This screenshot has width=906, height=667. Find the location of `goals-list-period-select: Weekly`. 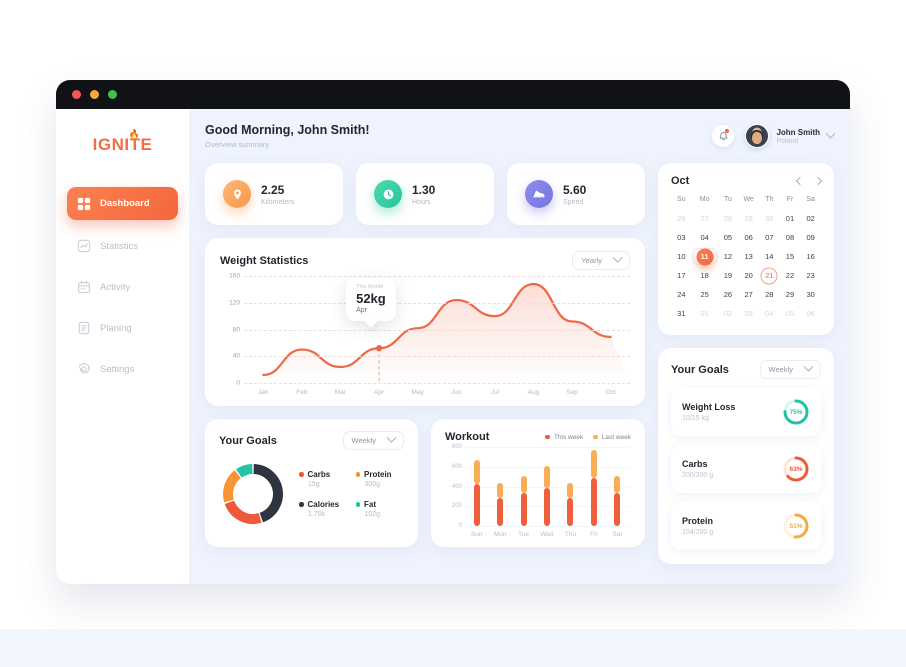

goals-list-period-select: Weekly is located at coordinates (790, 369).